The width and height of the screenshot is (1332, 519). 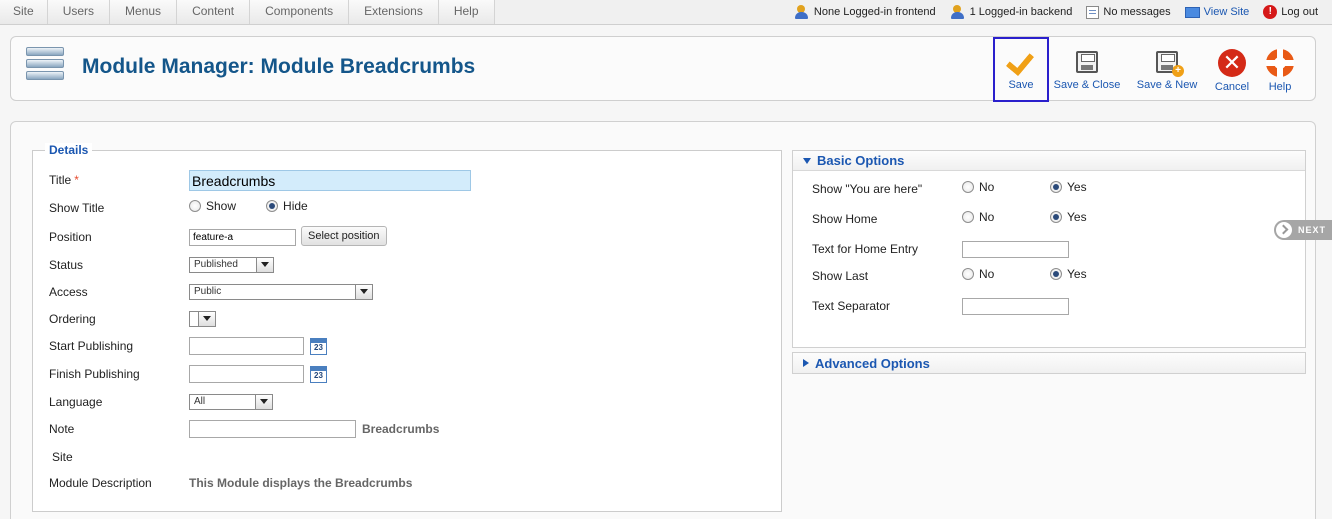 What do you see at coordinates (231, 265) in the screenshot?
I see `status-select: Published` at bounding box center [231, 265].